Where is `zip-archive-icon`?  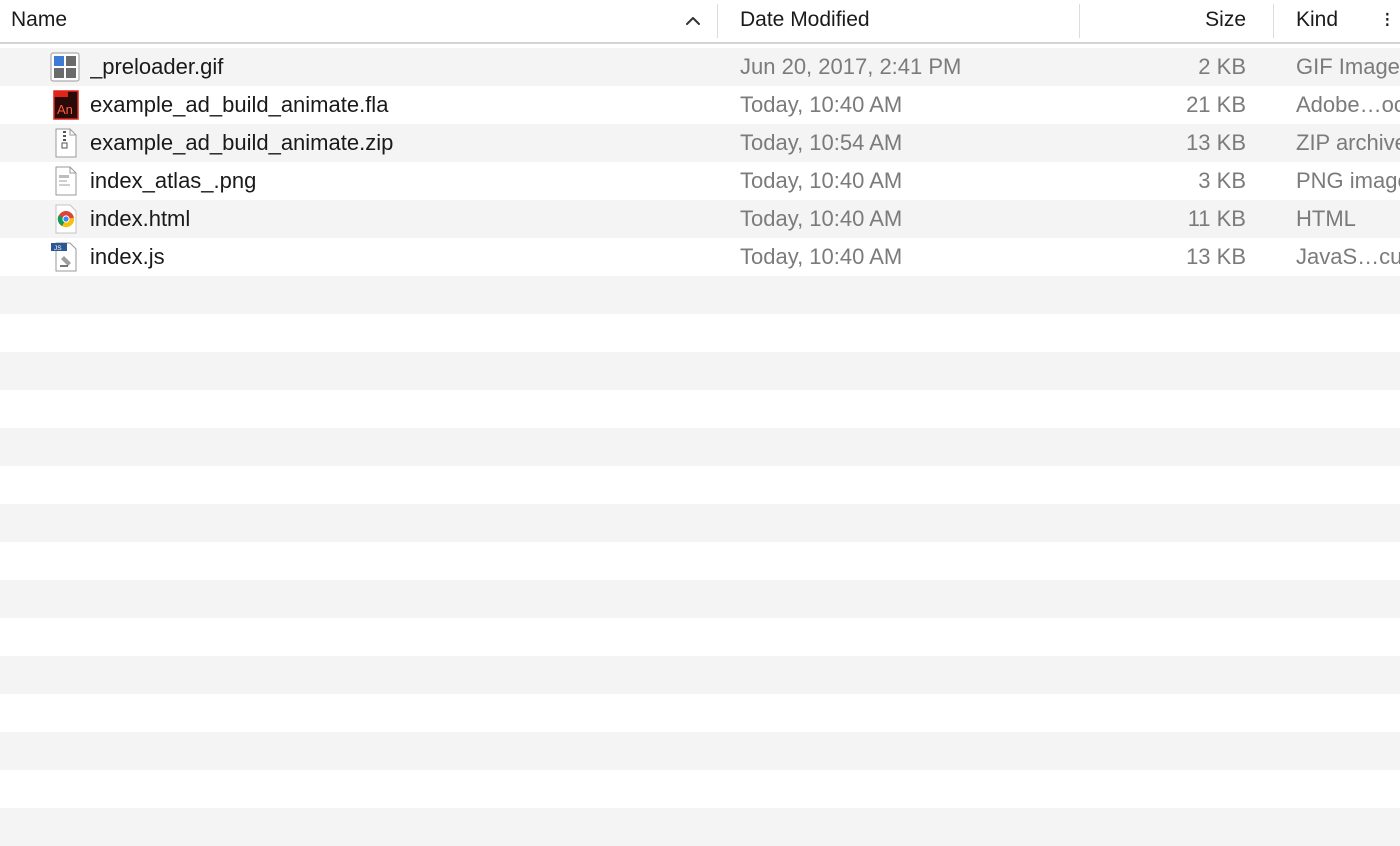
zip-archive-icon is located at coordinates (66, 143).